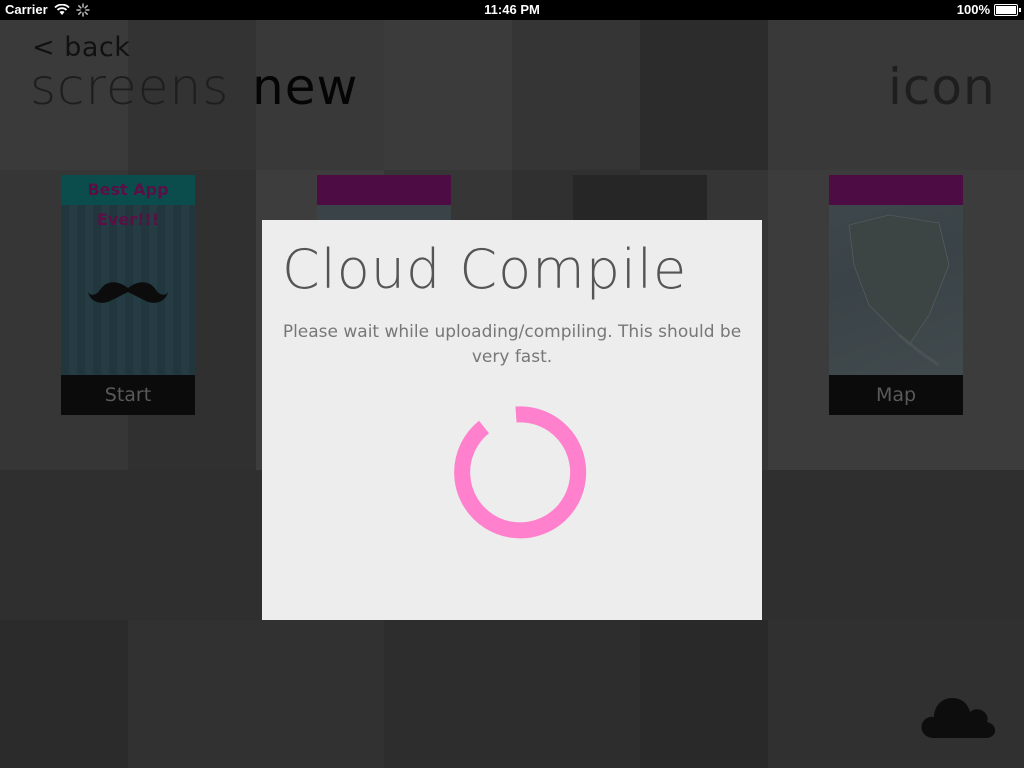 The height and width of the screenshot is (768, 1024). What do you see at coordinates (485, 269) in the screenshot?
I see `dialog-title: Cloud Compile` at bounding box center [485, 269].